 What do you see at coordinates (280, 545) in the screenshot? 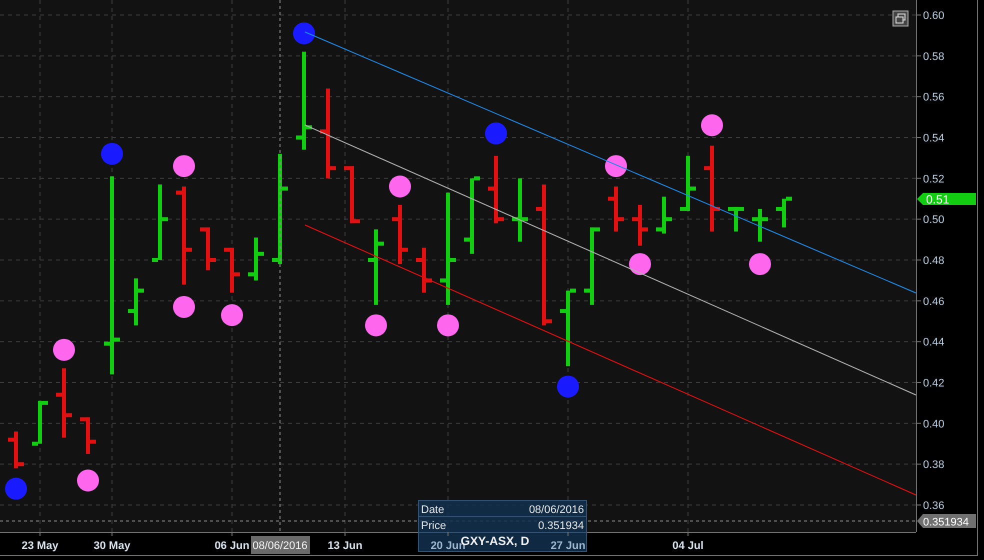
I see `crosshair-date-label: 08/06/2016` at bounding box center [280, 545].